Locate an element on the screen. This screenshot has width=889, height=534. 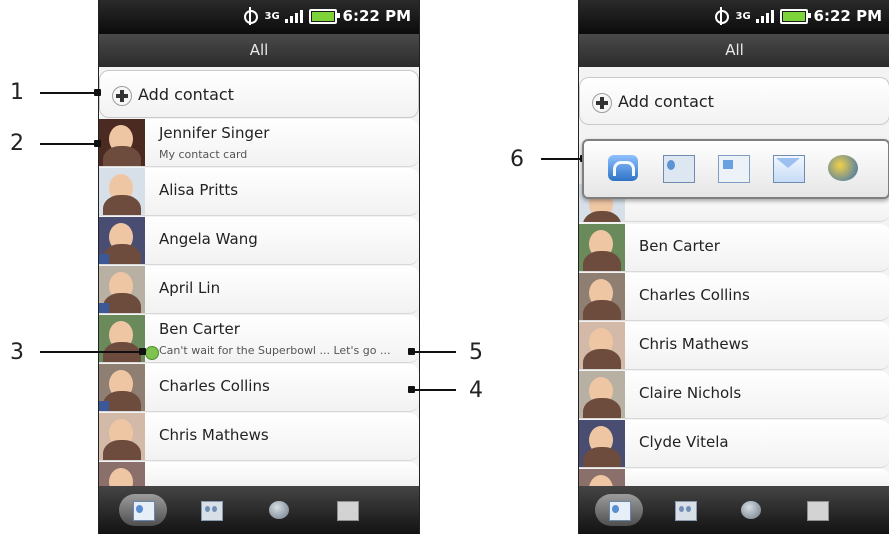
contact-name: Clyde Vitela is located at coordinates (684, 442).